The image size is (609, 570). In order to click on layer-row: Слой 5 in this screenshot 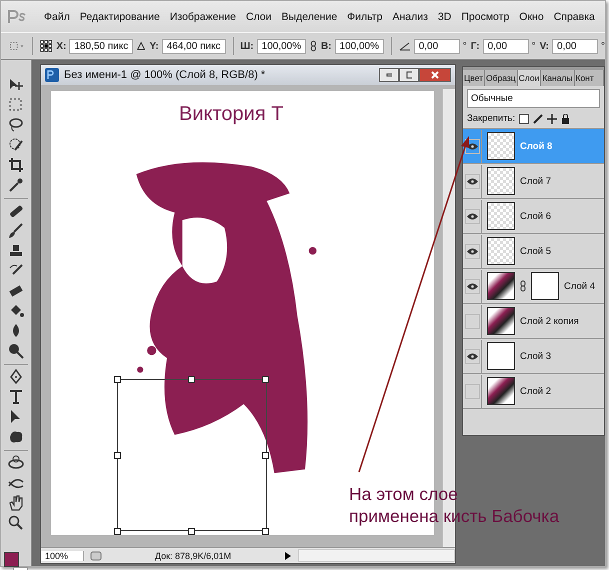, I will do `click(533, 251)`.